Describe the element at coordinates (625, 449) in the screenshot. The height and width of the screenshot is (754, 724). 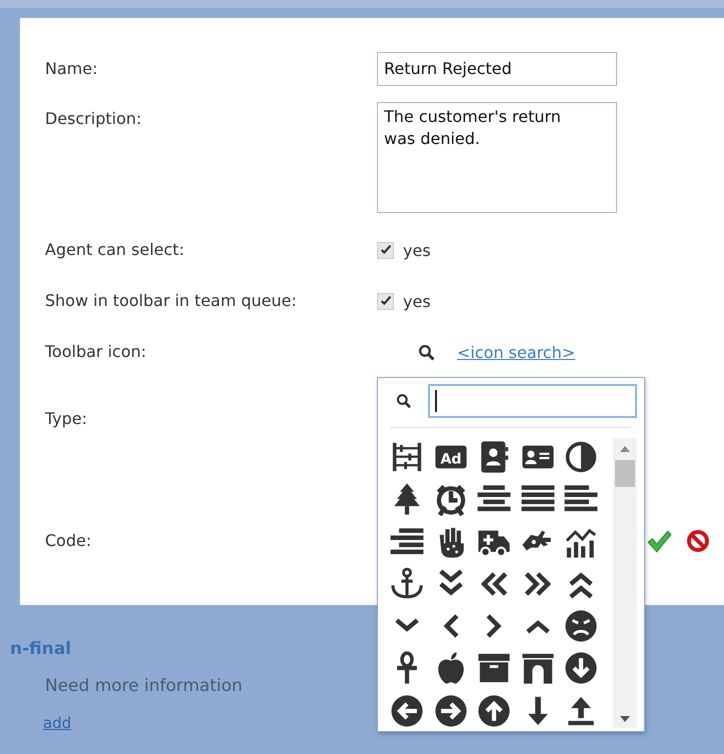
I see `scroll-up-arrow-icon` at that location.